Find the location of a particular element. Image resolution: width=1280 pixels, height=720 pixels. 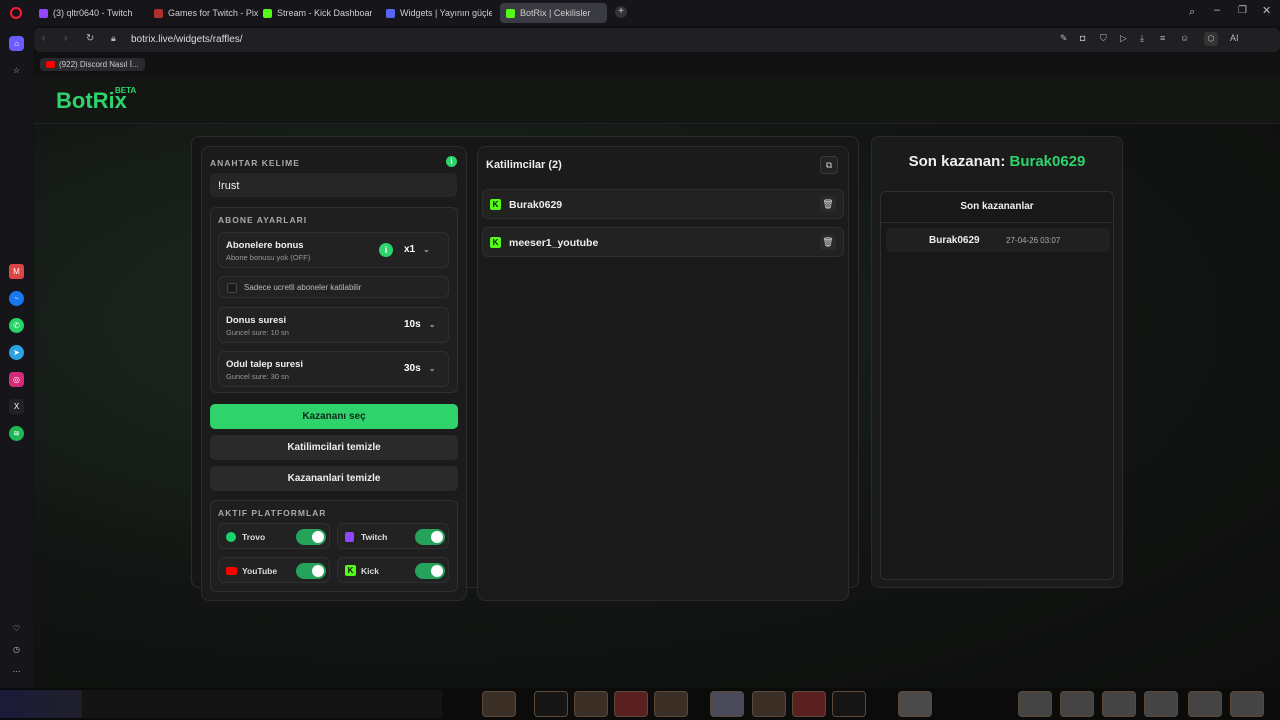

new-tab-button: + is located at coordinates (621, 12).